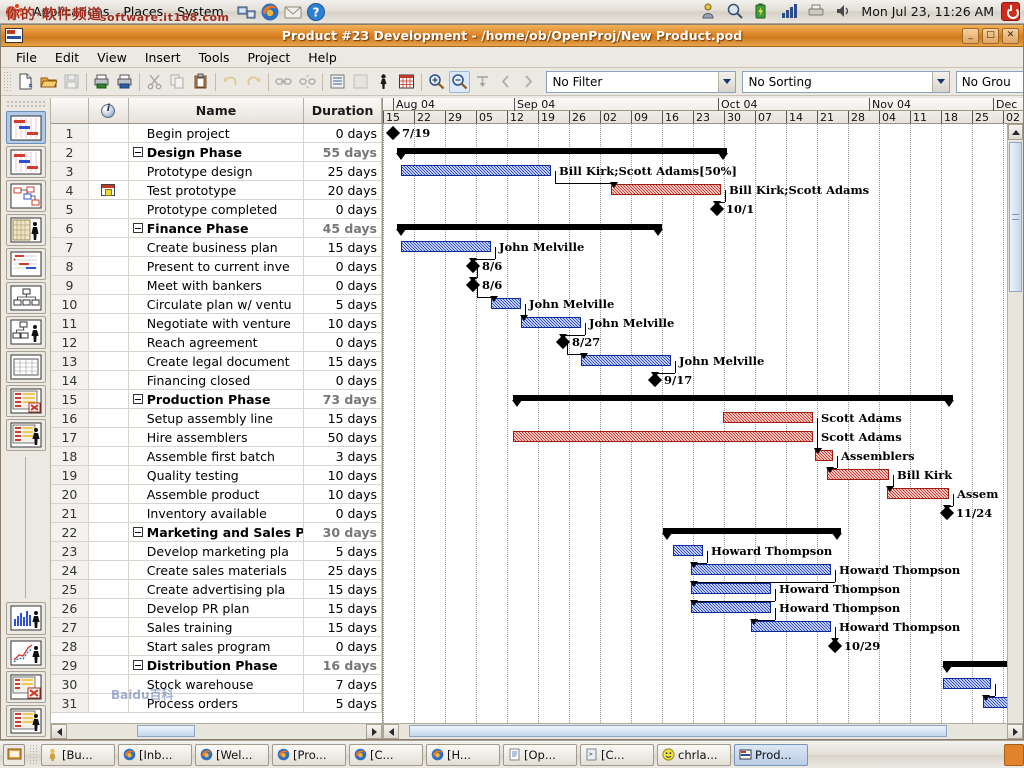  What do you see at coordinates (25, 161) in the screenshot?
I see `sidebar-item-tracking-gantt-view` at bounding box center [25, 161].